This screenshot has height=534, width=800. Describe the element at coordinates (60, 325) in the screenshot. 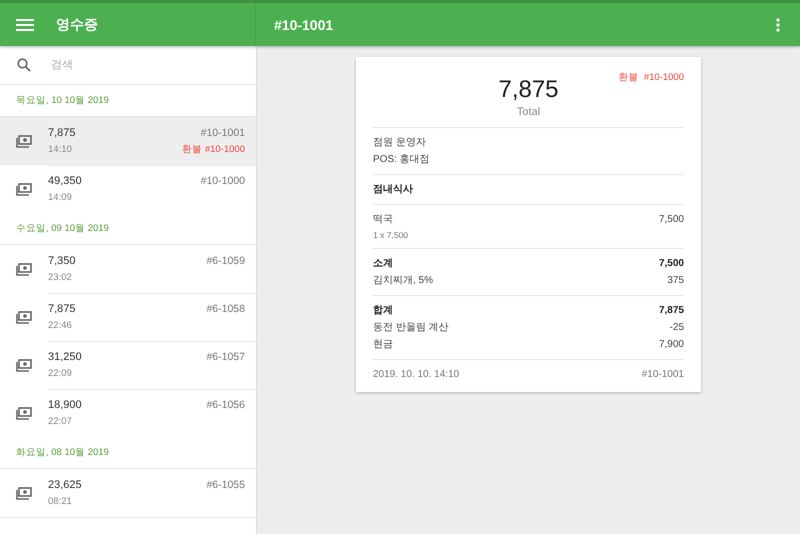

I see `receipt-time: 22:46` at that location.